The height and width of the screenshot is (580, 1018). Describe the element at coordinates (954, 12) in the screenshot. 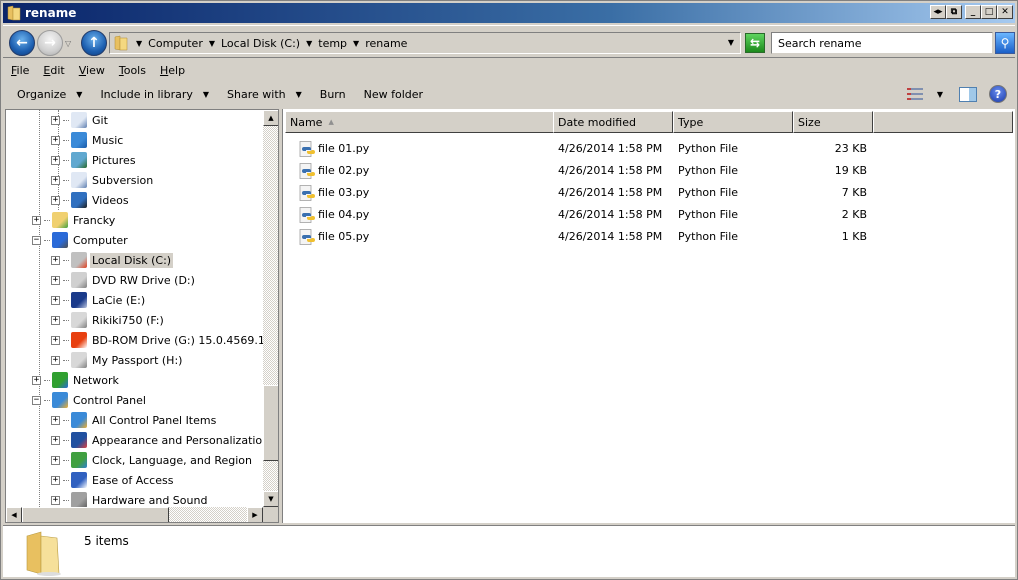

I see `restore-right-button: ⧉` at that location.